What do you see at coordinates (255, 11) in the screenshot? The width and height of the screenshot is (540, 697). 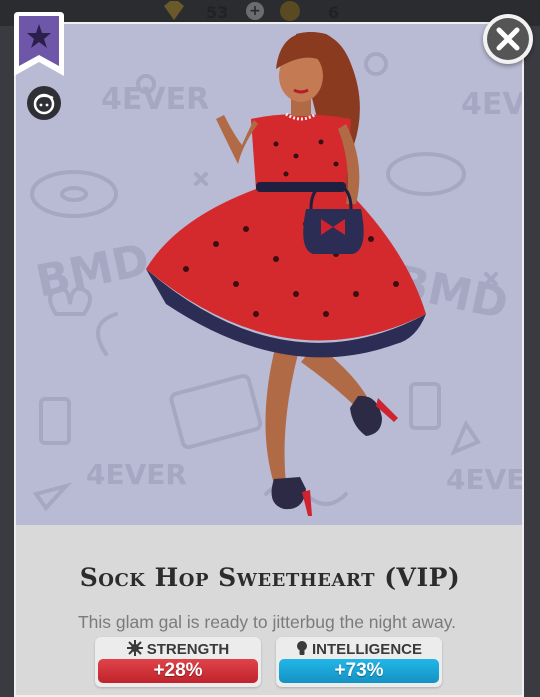 I see `add-currency-button: +` at bounding box center [255, 11].